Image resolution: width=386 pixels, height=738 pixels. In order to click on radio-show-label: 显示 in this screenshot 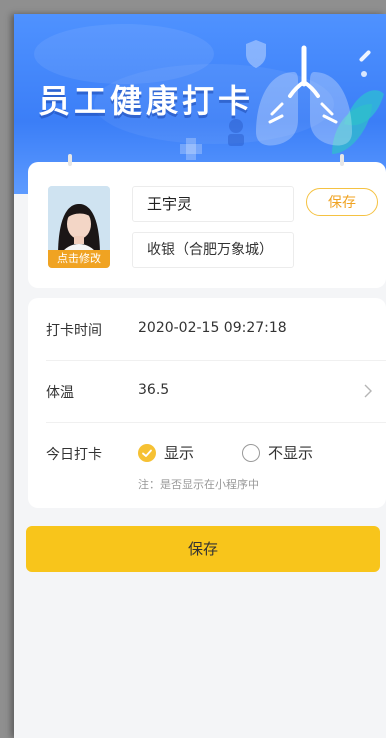, I will do `click(179, 453)`.